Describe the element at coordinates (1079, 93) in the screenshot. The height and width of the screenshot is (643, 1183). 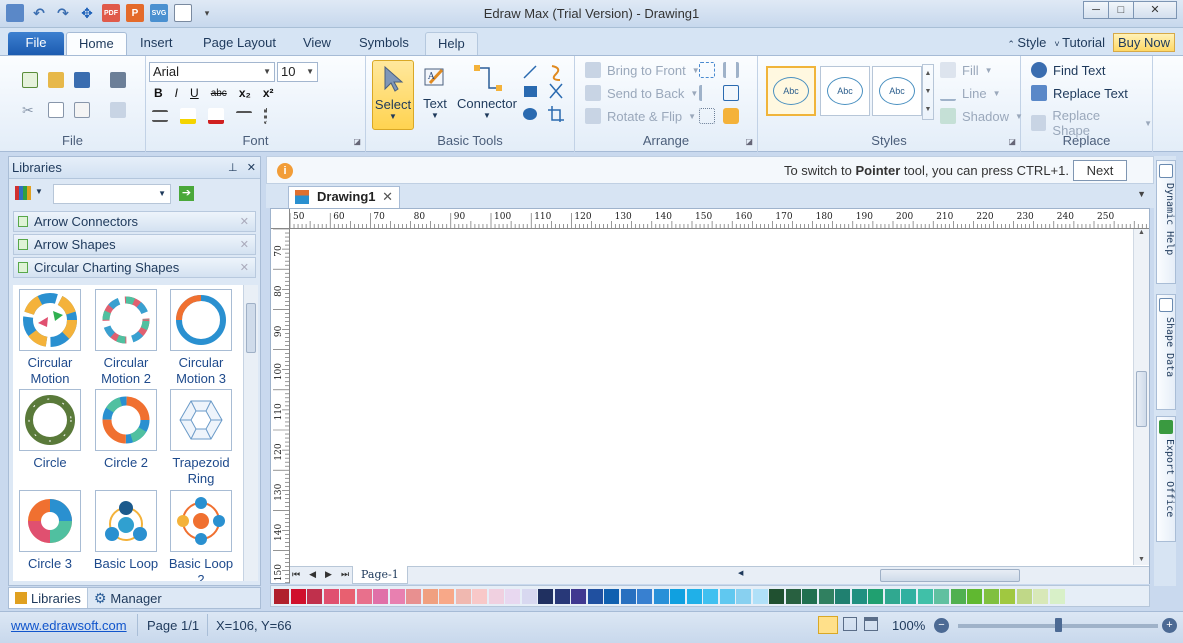
I see `replace-text-button: Replace Text` at that location.